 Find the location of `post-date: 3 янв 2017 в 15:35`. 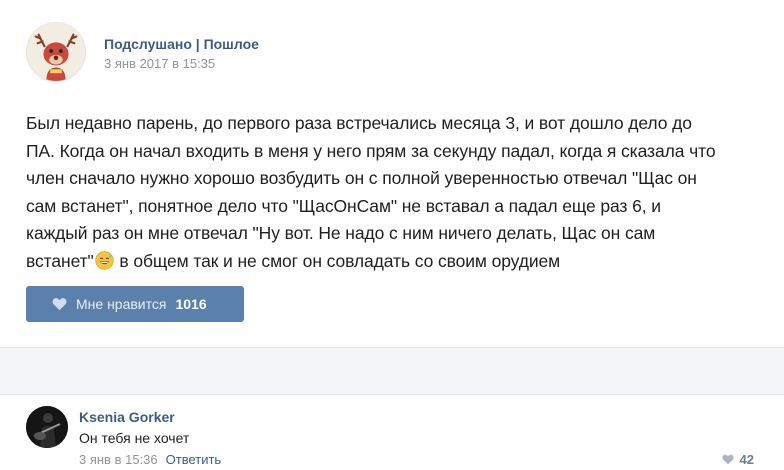

post-date: 3 янв 2017 в 15:35 is located at coordinates (159, 63).